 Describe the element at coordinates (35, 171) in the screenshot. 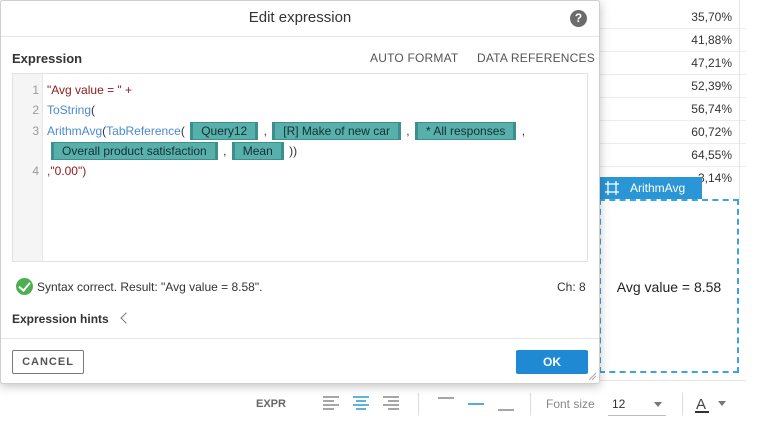

I see `line-number: 4` at that location.